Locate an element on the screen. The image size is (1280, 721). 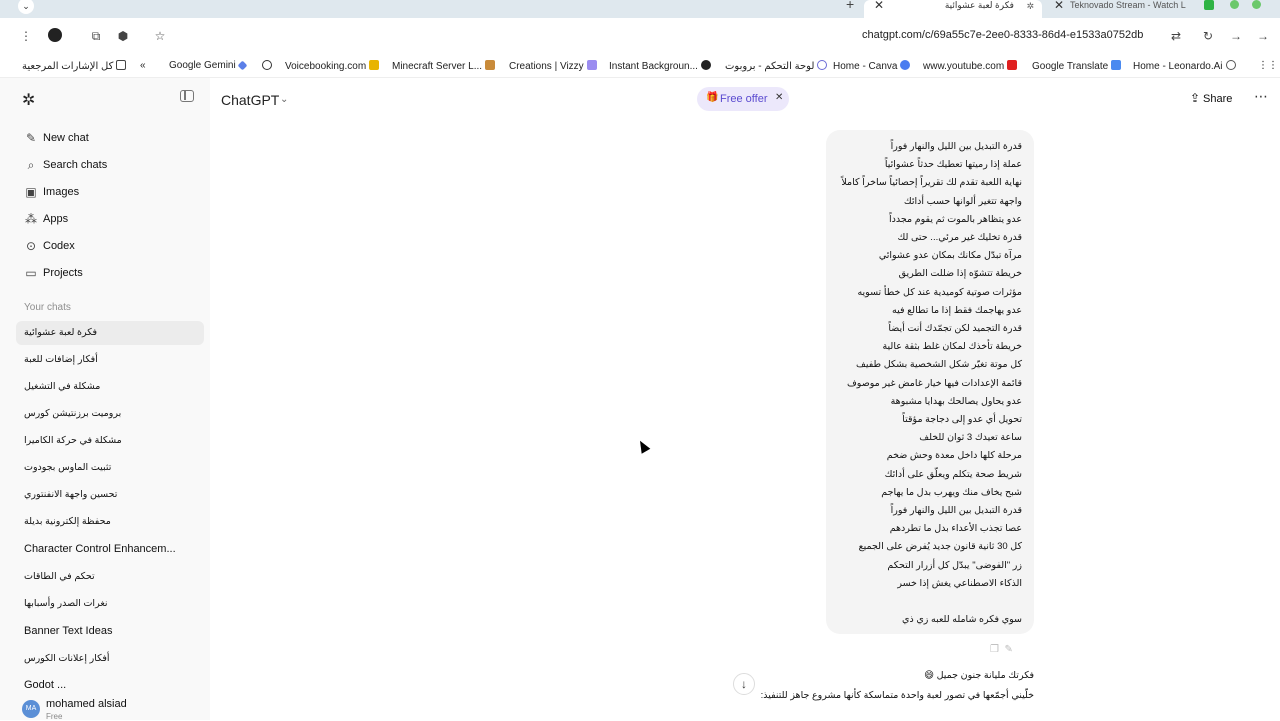
scroll-down-arrow-icon: ↓ is located at coordinates (744, 684).